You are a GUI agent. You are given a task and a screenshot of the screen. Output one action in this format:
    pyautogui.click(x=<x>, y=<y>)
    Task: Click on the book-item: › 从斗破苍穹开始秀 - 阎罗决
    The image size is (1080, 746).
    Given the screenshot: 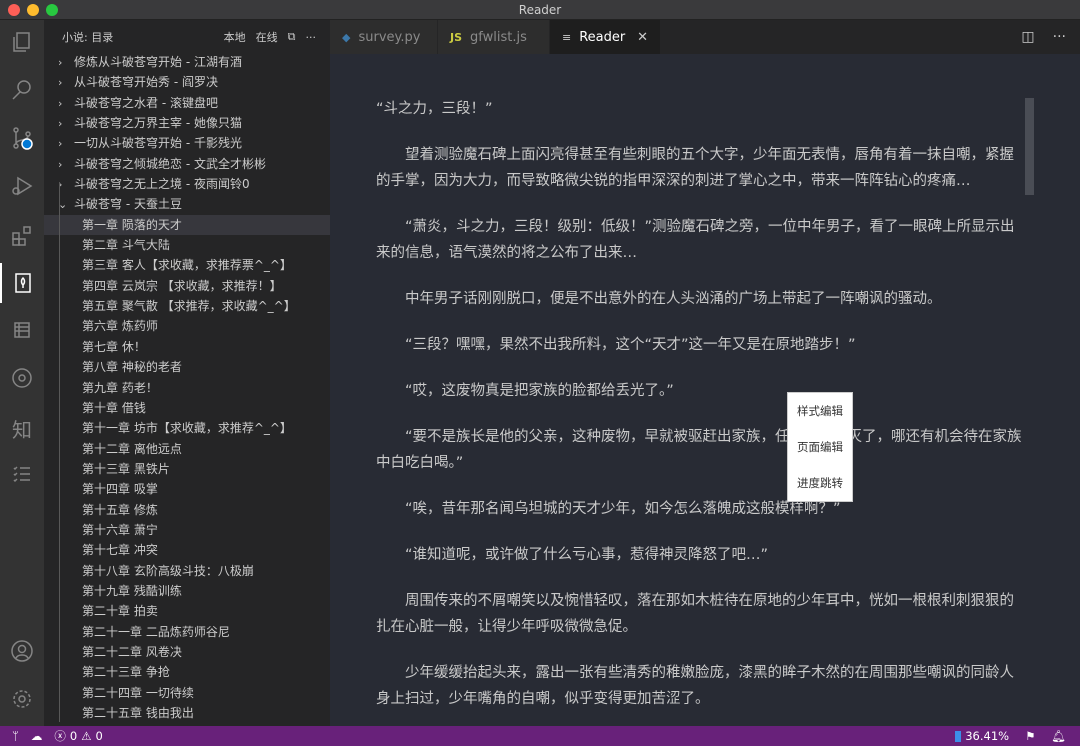 What is the action you would take?
    pyautogui.click(x=187, y=82)
    